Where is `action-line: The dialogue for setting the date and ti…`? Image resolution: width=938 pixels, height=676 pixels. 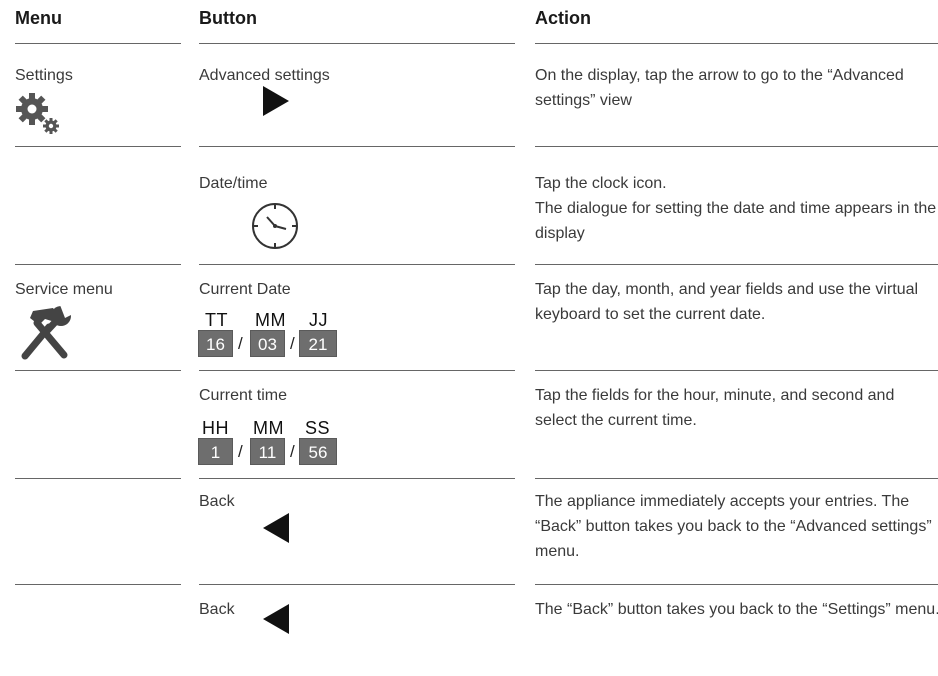
action-line: The dialogue for setting the date and ti… is located at coordinates (736, 221).